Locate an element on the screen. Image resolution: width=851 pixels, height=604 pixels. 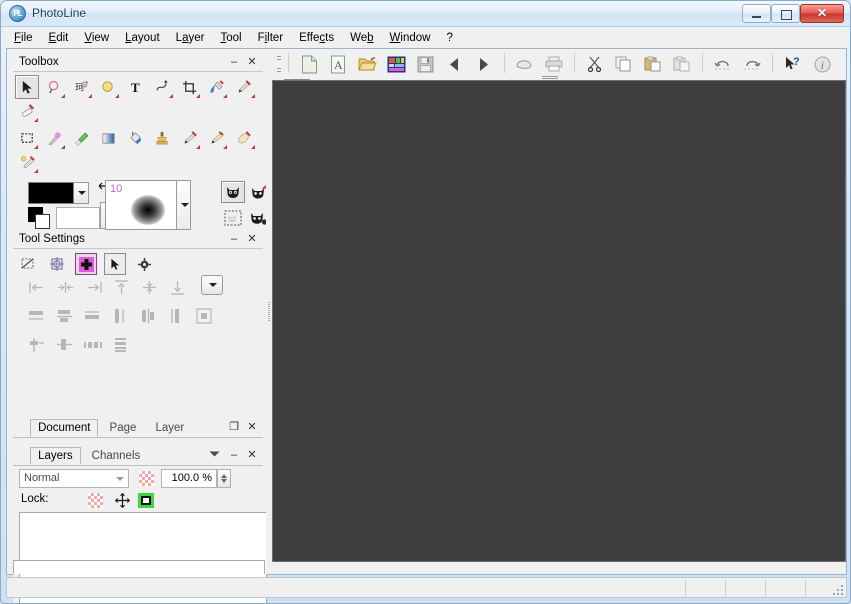
menu-view: View is located at coordinates (96, 38).